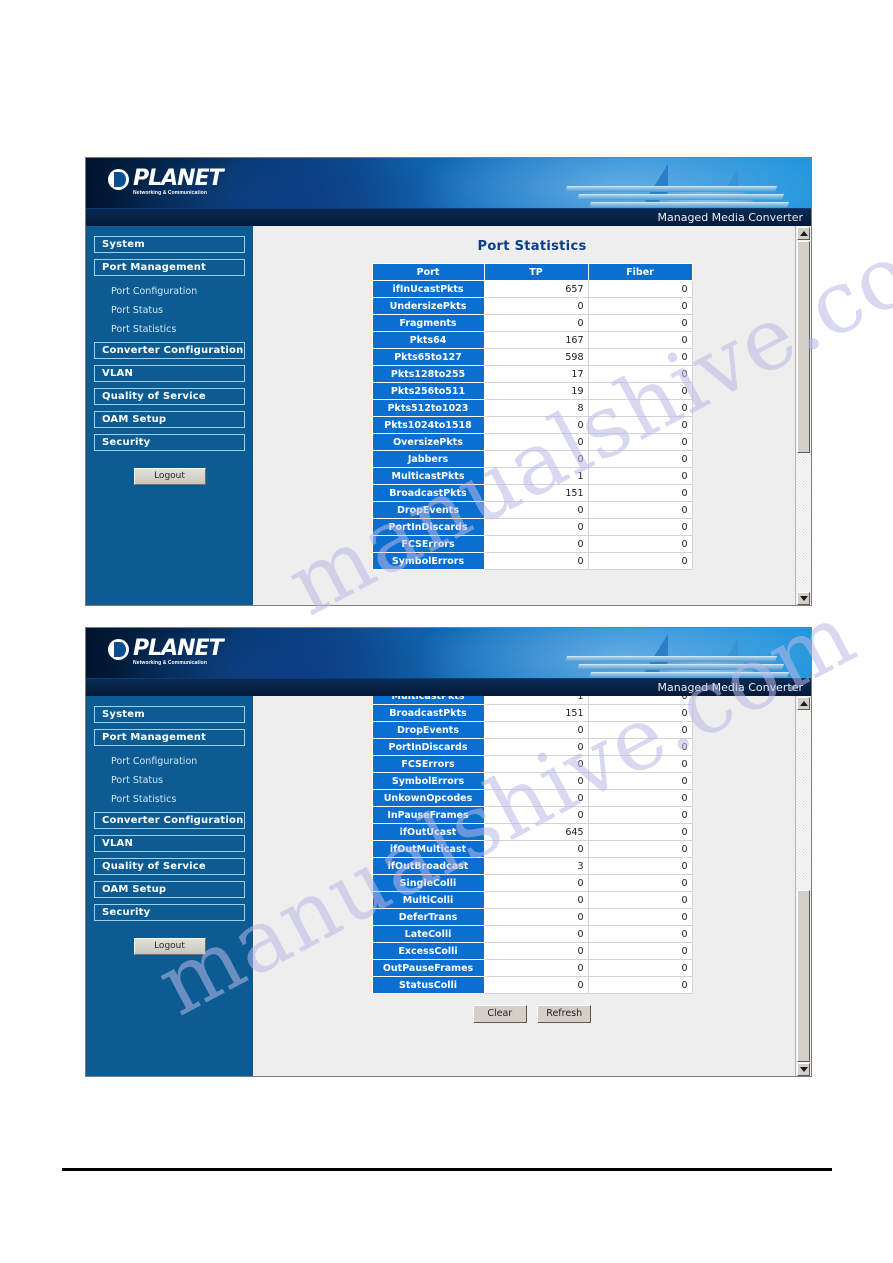 Image resolution: width=893 pixels, height=1263 pixels. Describe the element at coordinates (532, 306) in the screenshot. I see `table-row: UndersizePkts 0 0` at that location.